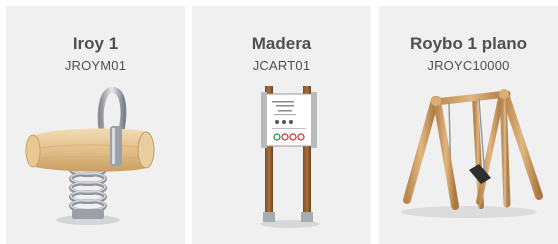  What do you see at coordinates (290, 157) in the screenshot?
I see `information-sign-icon` at bounding box center [290, 157].